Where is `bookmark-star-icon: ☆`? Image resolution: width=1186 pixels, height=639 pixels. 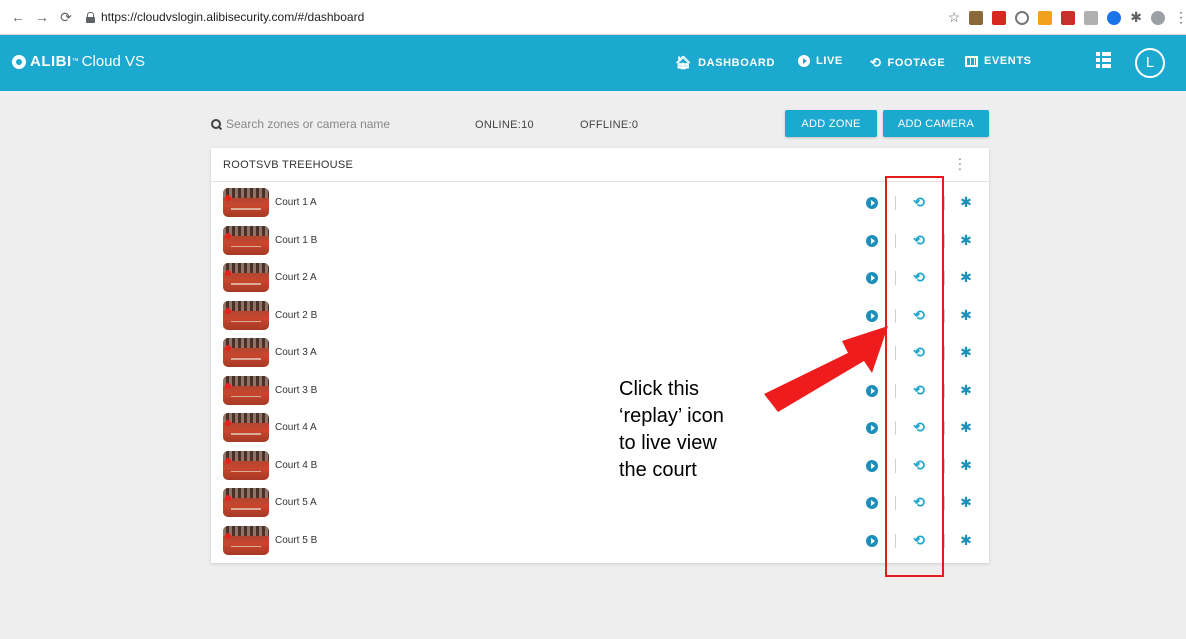
bookmark-star-icon: ☆ is located at coordinates (954, 17).